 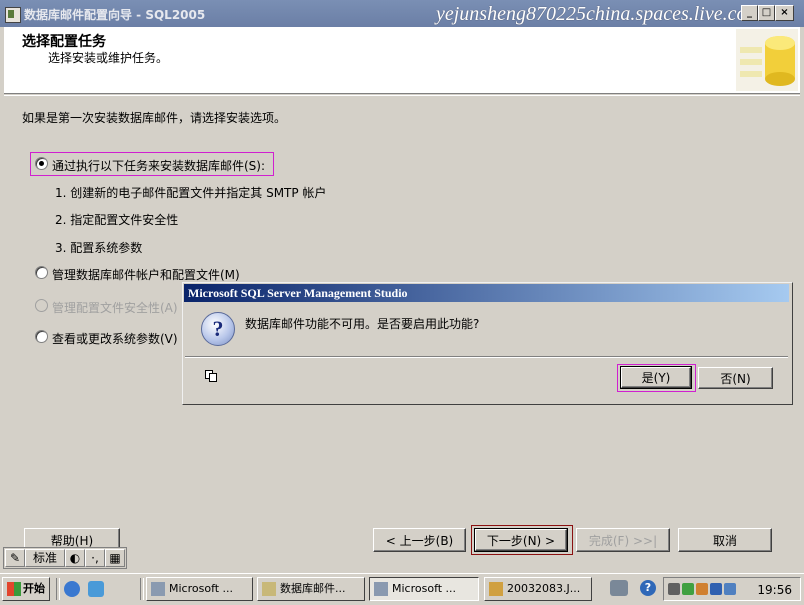 I want to click on dialog-message: 数据库邮件功能不可用。是否要启用此功能?, so click(x=362, y=324).